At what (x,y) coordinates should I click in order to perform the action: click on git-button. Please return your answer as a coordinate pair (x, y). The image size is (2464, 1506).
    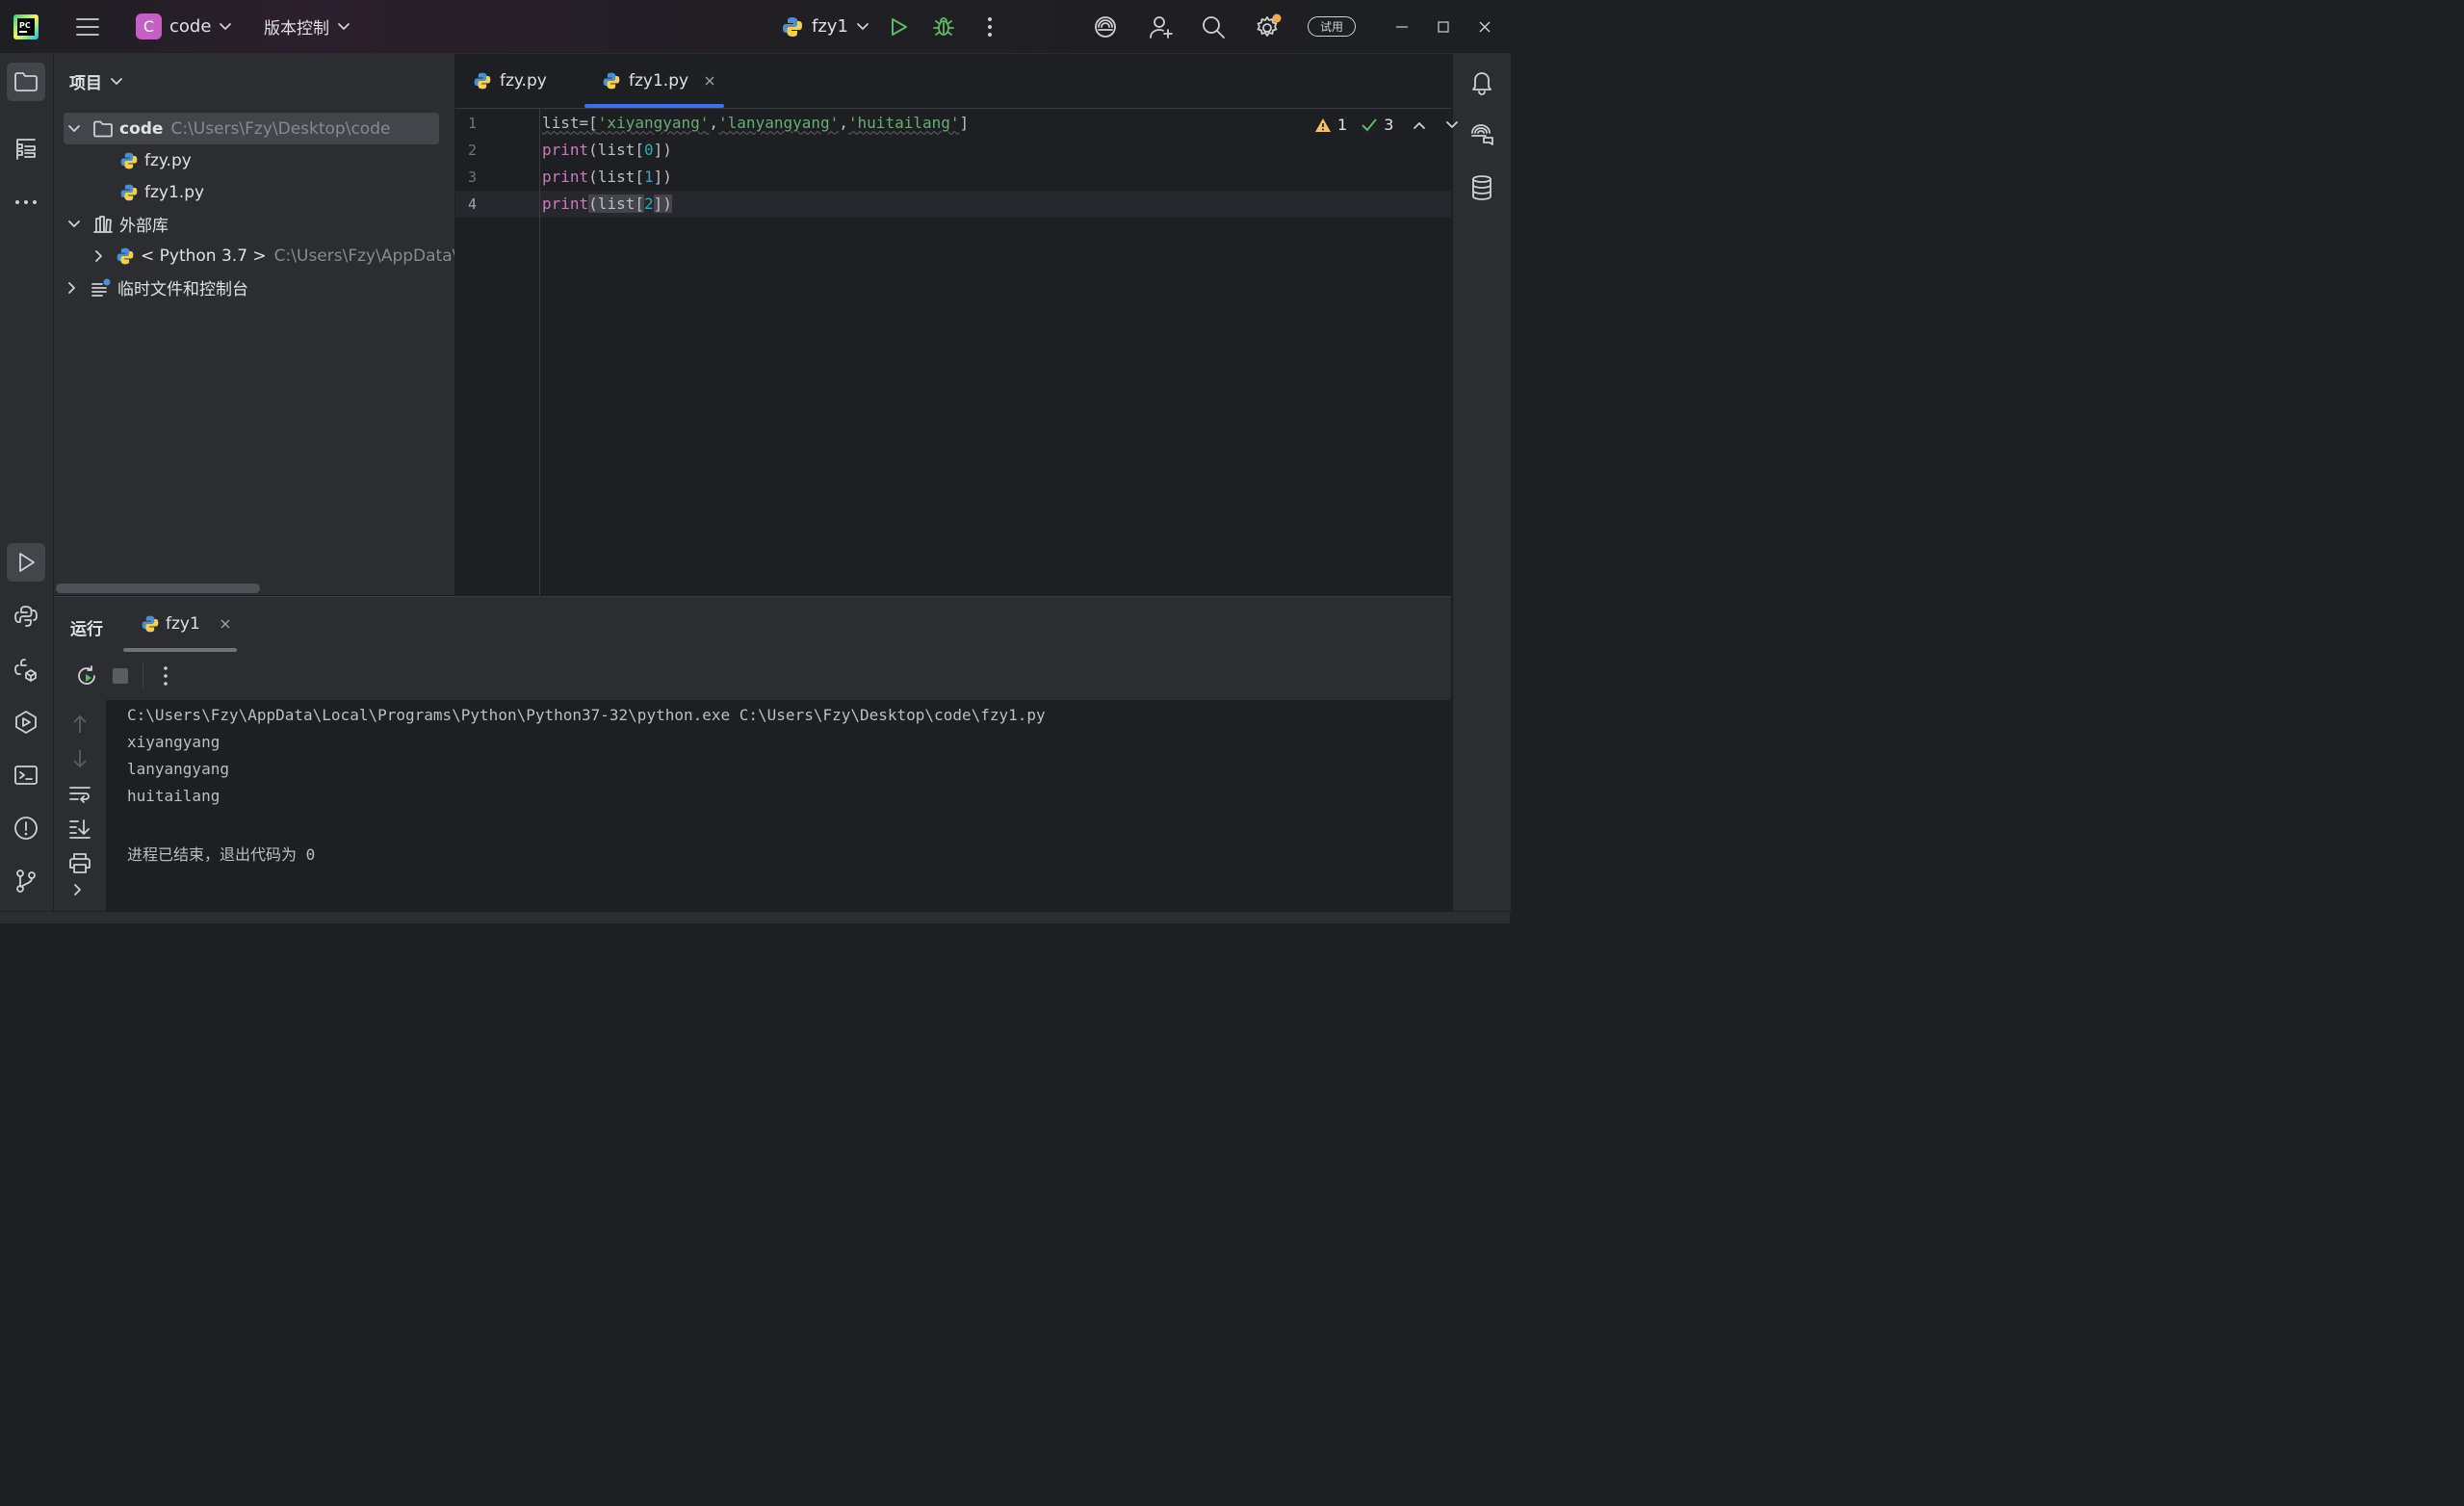
    Looking at the image, I should click on (26, 881).